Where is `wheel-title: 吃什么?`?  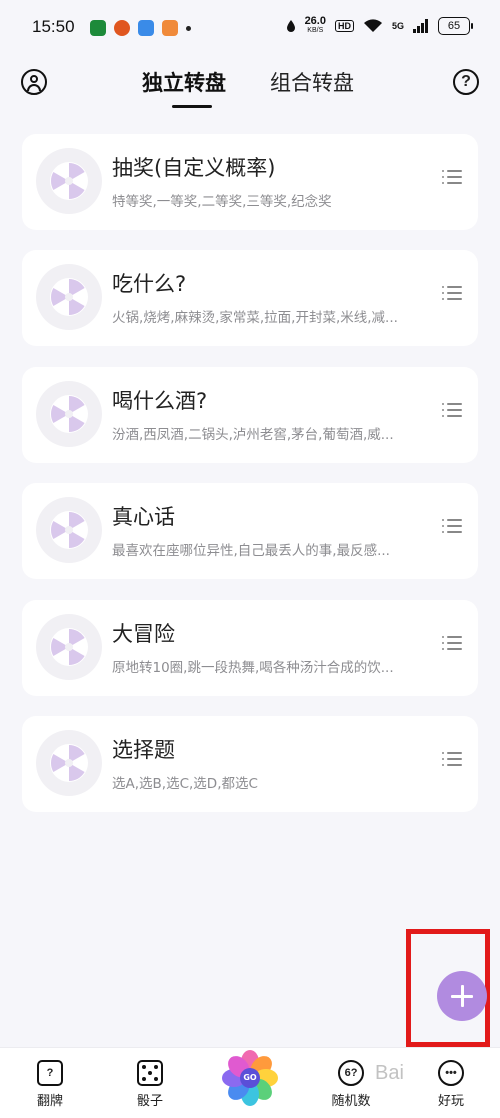
wheel-title: 吃什么? is located at coordinates (149, 284).